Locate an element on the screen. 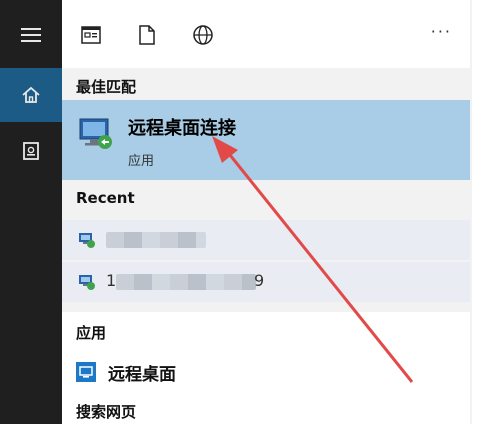 The width and height of the screenshot is (500, 424). recent-section: Recent is located at coordinates (266, 197).